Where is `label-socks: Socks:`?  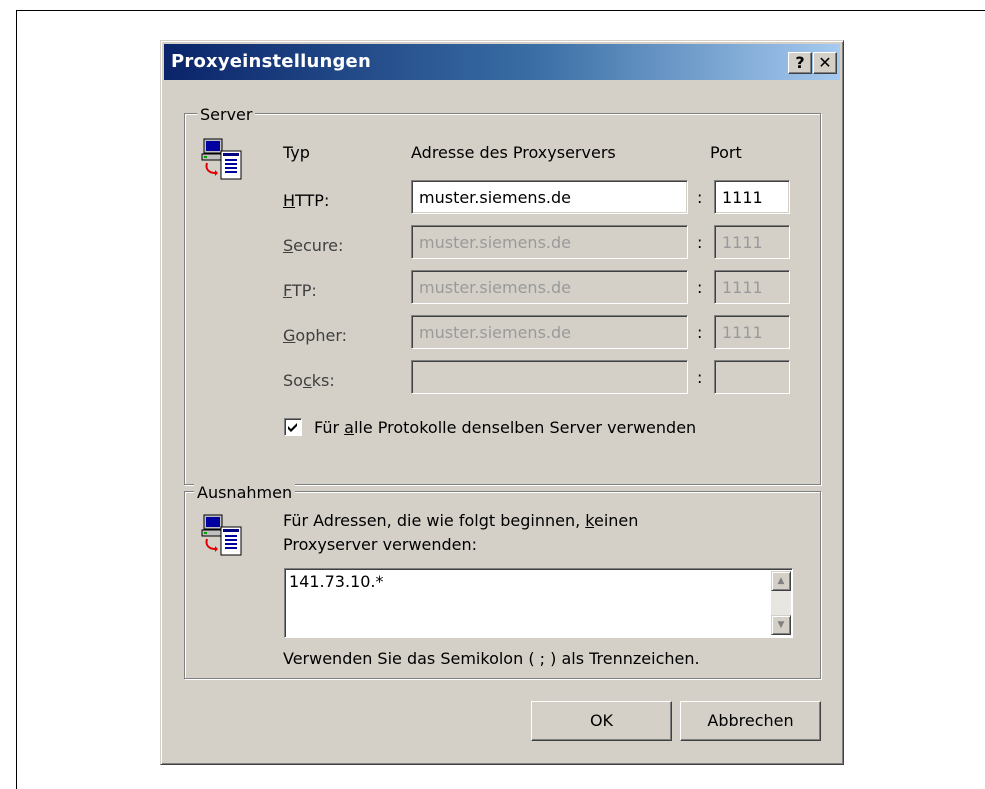
label-socks: Socks: is located at coordinates (309, 380).